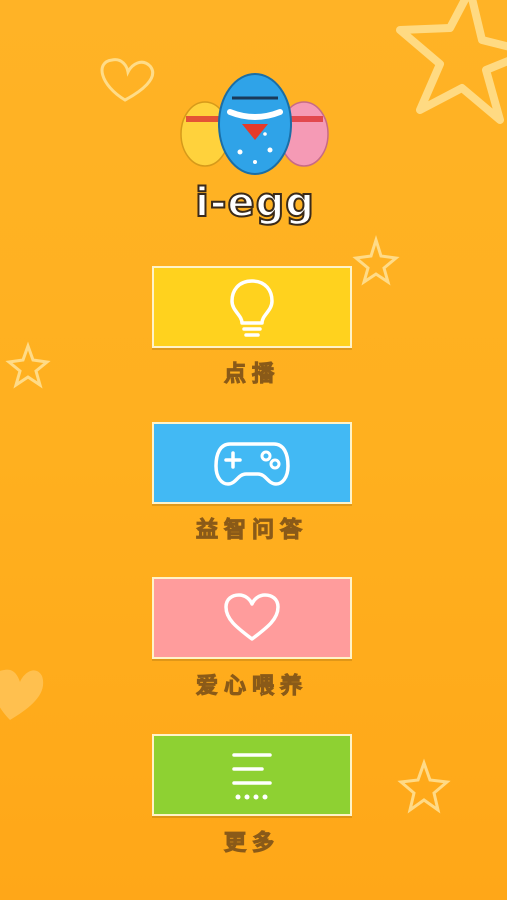 Image resolution: width=507 pixels, height=900 pixels. What do you see at coordinates (251, 844) in the screenshot?
I see `more-label: 更多` at bounding box center [251, 844].